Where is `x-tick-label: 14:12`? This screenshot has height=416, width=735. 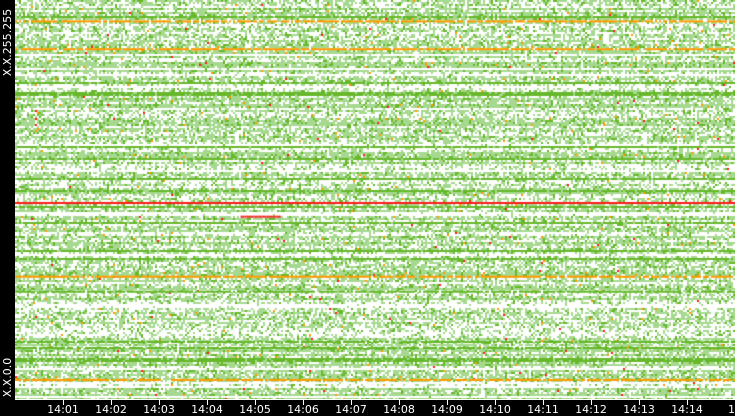
x-tick-label: 14:12 is located at coordinates (591, 409).